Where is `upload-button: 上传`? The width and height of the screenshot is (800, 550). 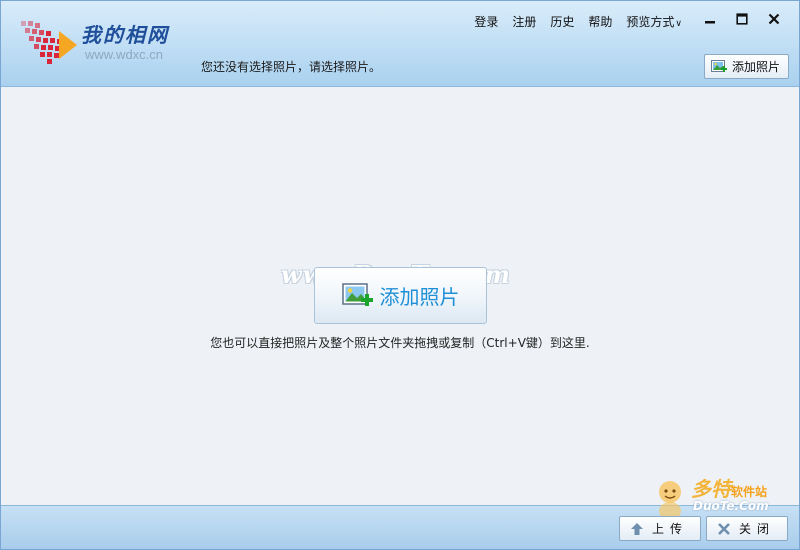 upload-button: 上传 is located at coordinates (660, 528).